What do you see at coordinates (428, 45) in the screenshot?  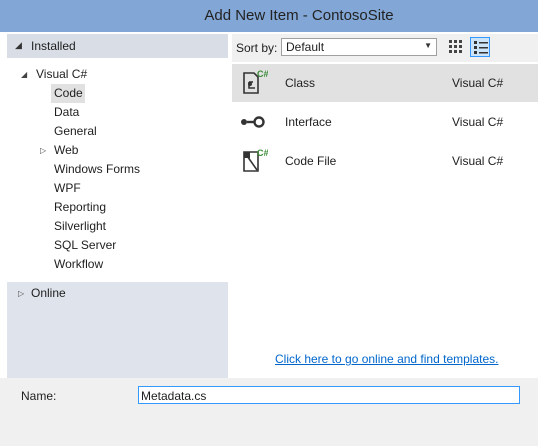 I see `dropdown-arrow-icon: ▼` at bounding box center [428, 45].